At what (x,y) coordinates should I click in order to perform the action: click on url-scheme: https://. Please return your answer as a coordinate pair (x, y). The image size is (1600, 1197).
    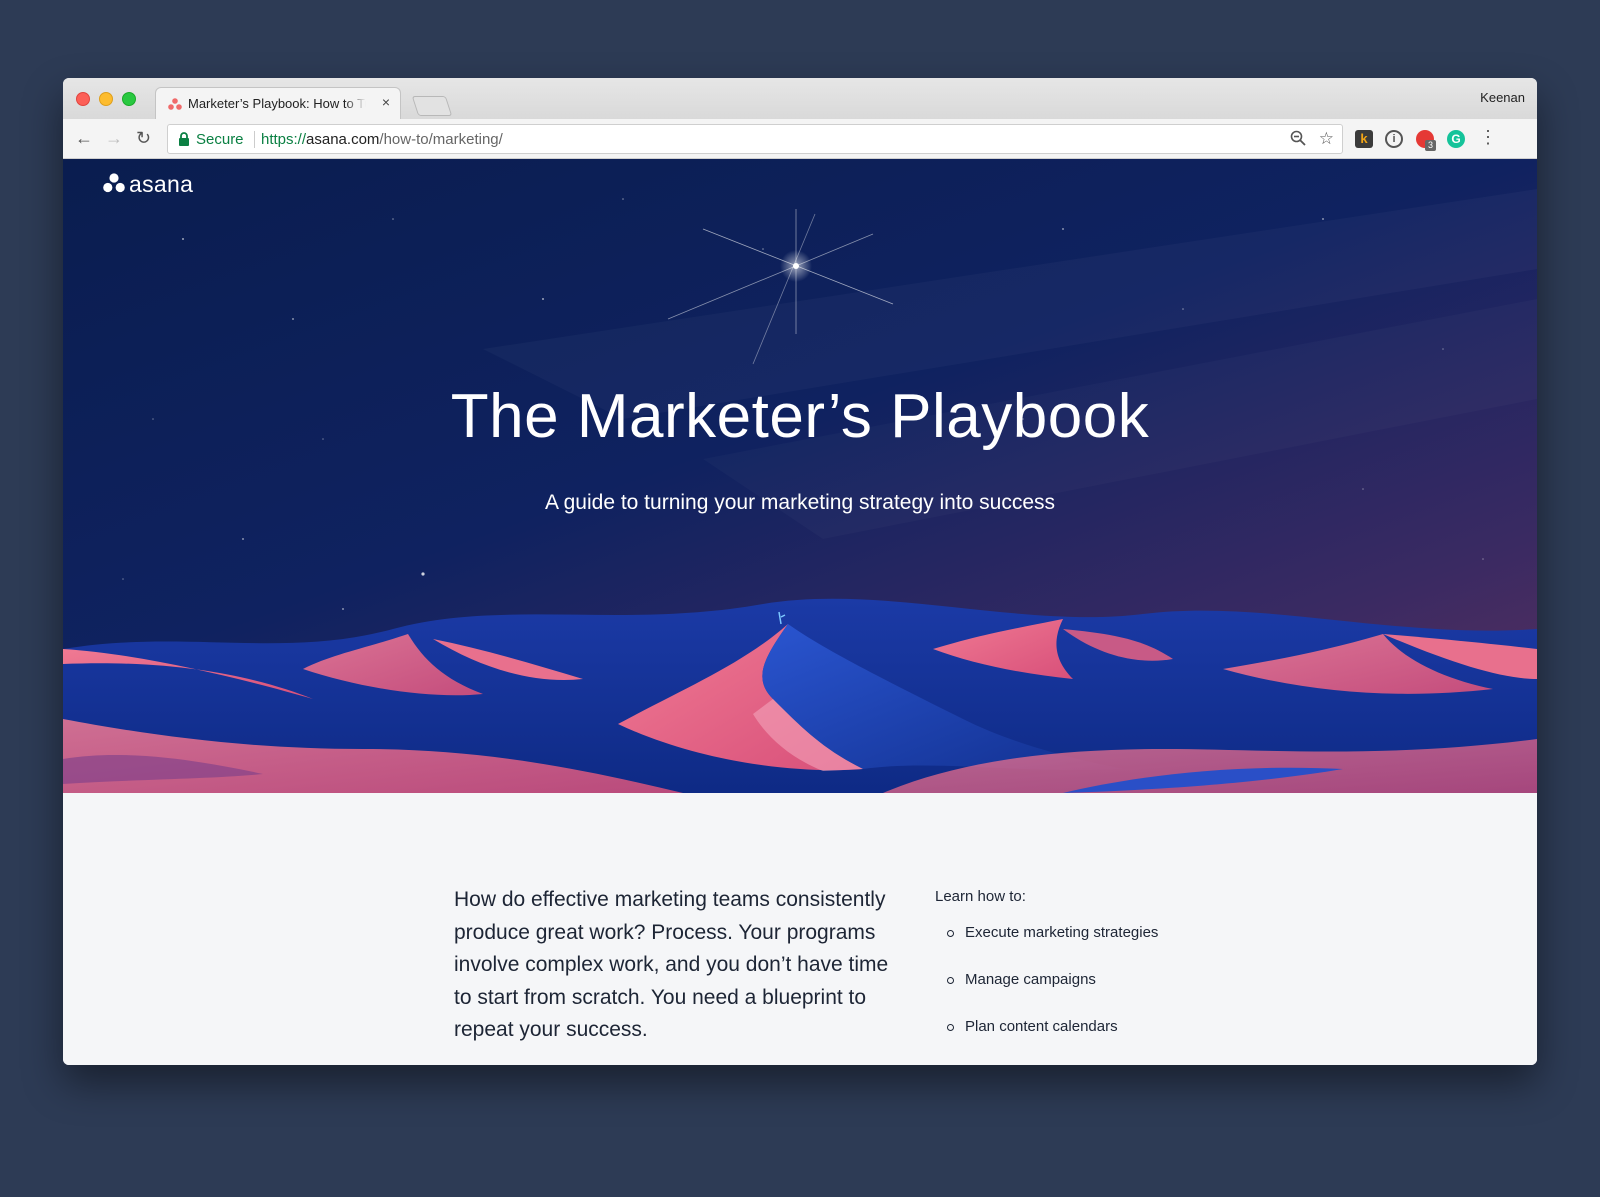
    Looking at the image, I should click on (284, 139).